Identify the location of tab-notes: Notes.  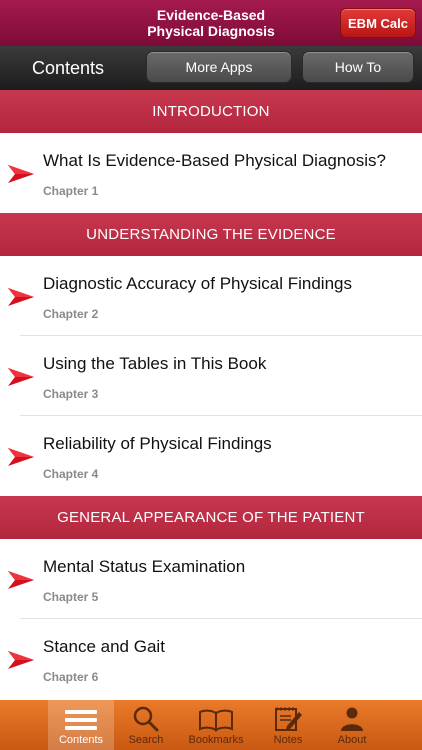
(288, 725).